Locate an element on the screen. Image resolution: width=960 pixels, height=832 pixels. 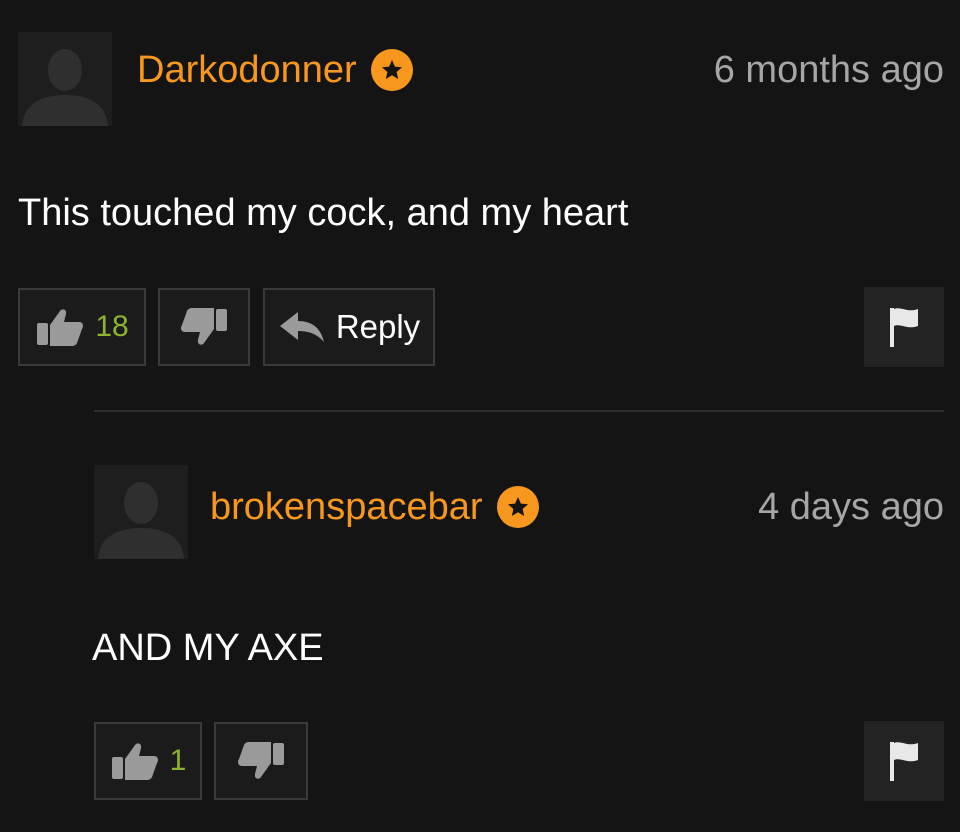
username-label: brokenspacebar is located at coordinates (346, 507).